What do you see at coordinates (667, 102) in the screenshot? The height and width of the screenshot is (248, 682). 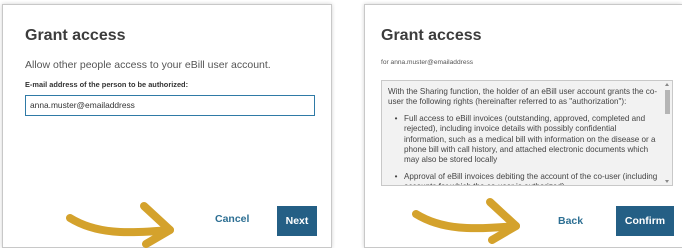 I see `scrollbar-thumb` at bounding box center [667, 102].